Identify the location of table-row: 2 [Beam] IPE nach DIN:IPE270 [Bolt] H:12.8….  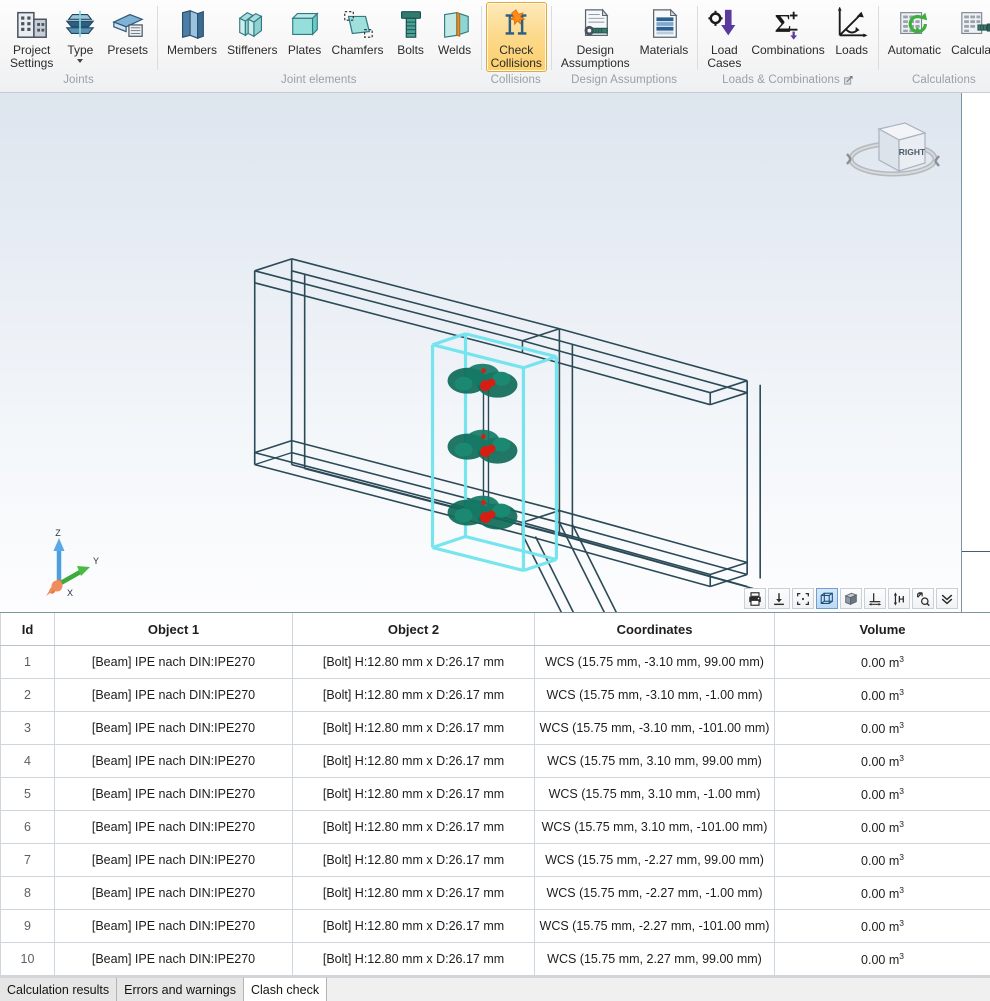
(495, 695).